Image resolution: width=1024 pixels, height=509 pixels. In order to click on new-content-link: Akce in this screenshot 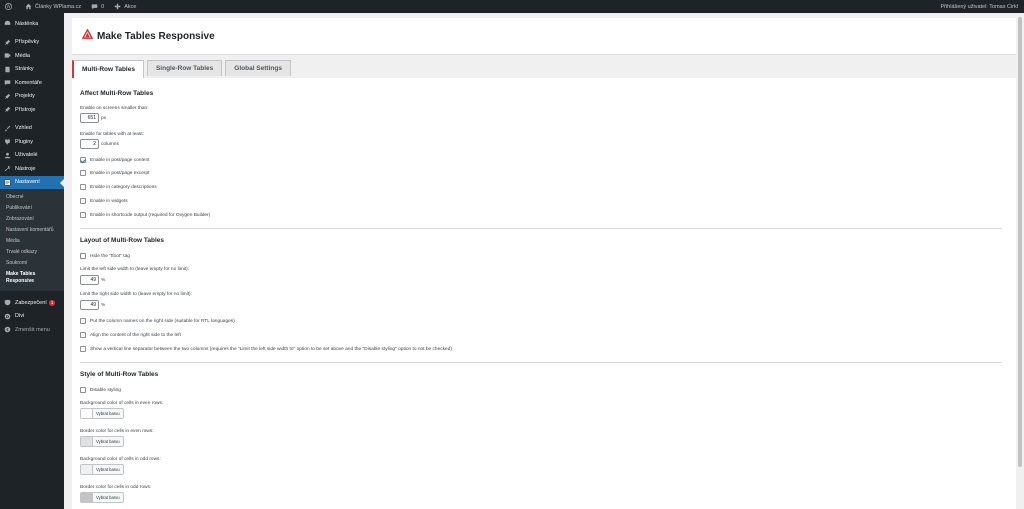, I will do `click(125, 6)`.